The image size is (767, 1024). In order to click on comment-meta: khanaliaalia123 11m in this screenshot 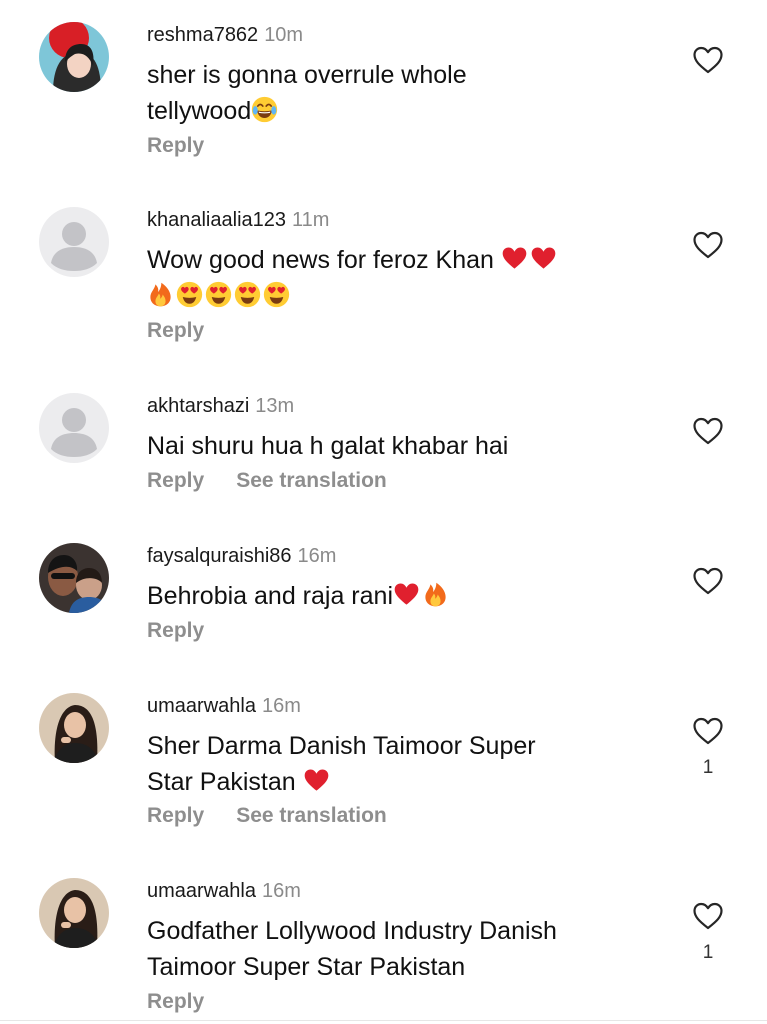, I will do `click(238, 220)`.